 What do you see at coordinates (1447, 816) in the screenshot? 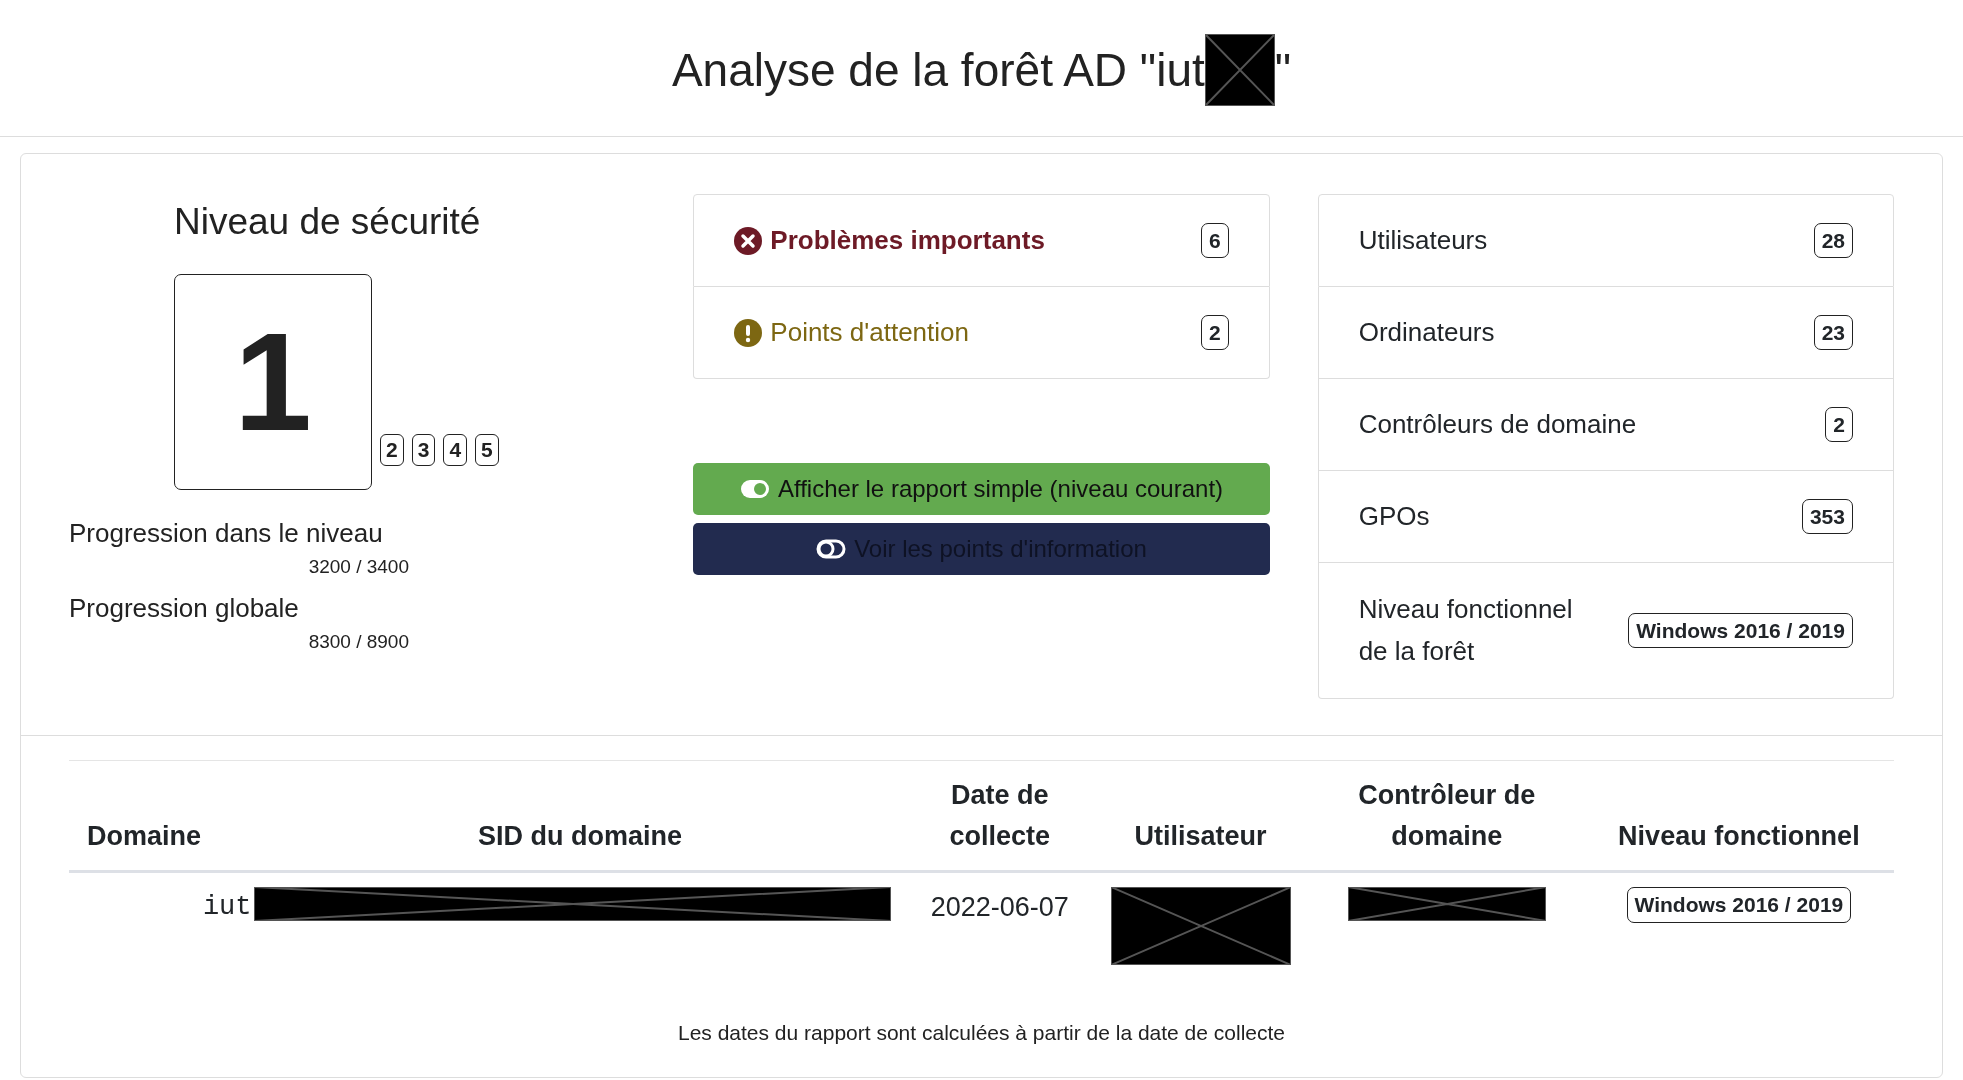
I see `column-header: Contrôleur de domaine` at bounding box center [1447, 816].